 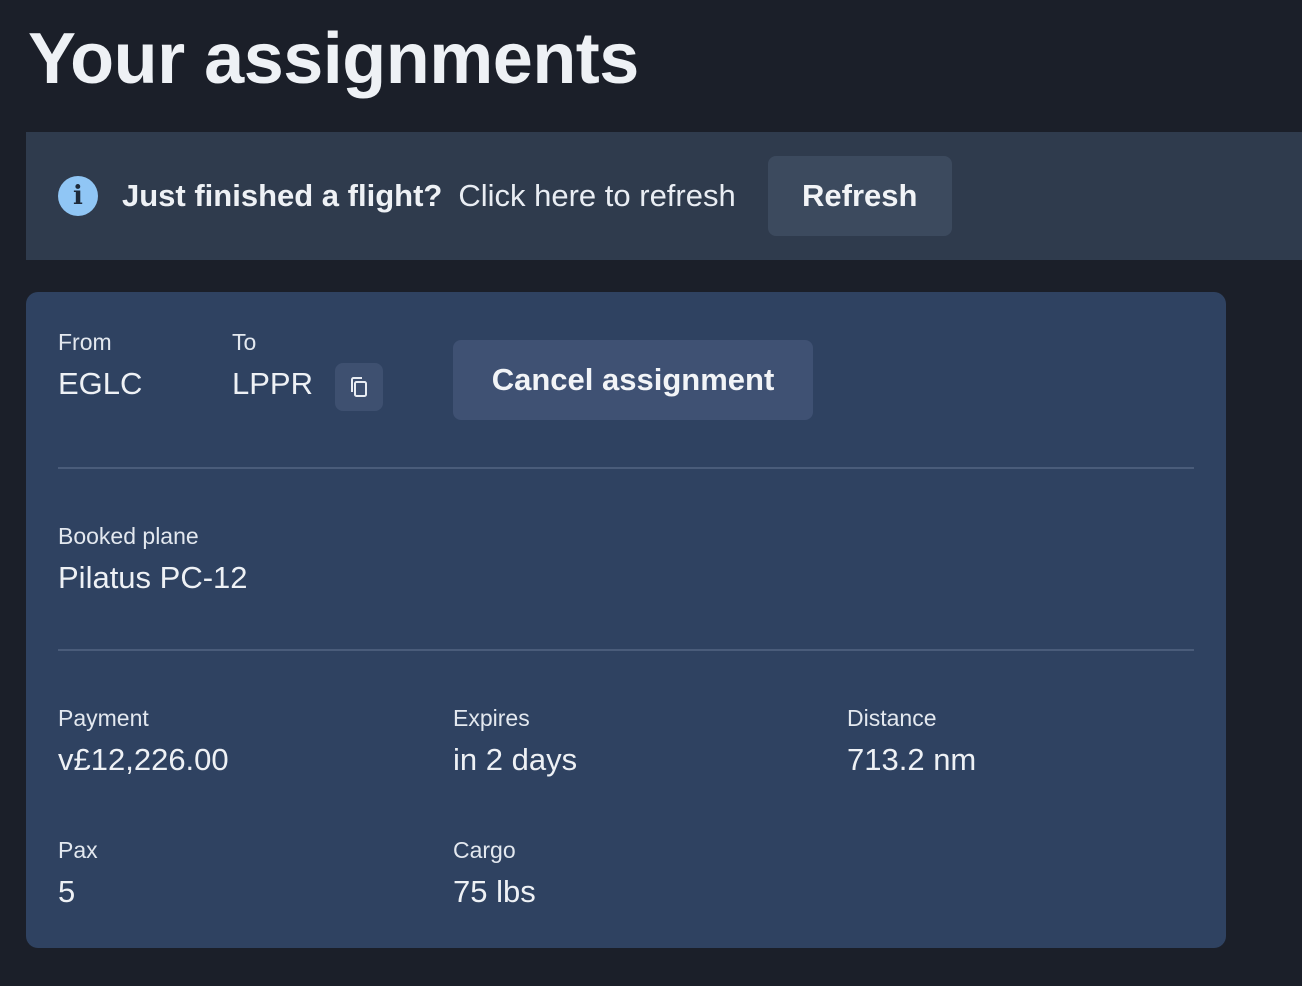 What do you see at coordinates (100, 383) in the screenshot?
I see `from-value: EGLC` at bounding box center [100, 383].